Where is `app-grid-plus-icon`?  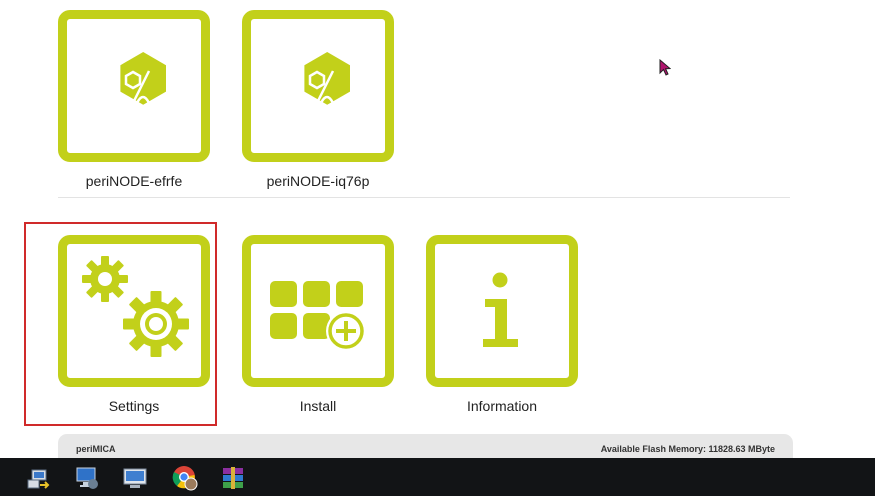
app-grid-plus-icon is located at coordinates (318, 316).